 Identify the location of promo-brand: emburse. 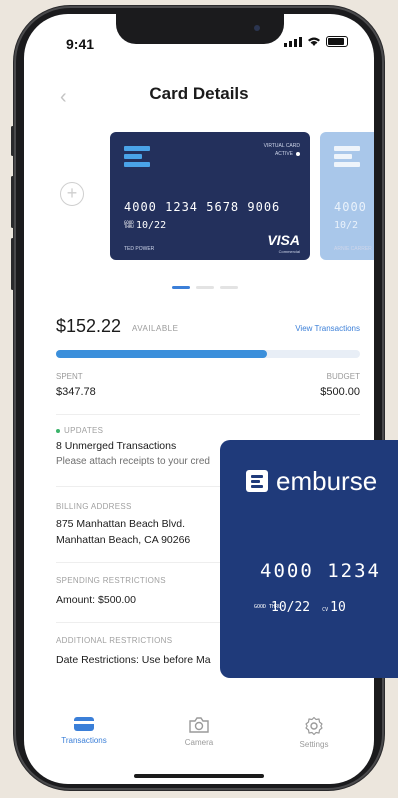
(327, 481).